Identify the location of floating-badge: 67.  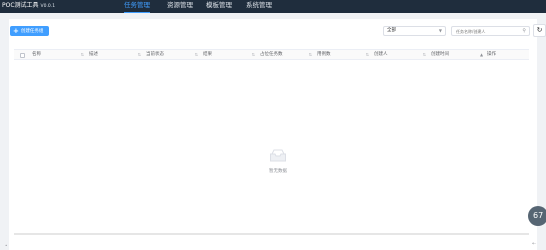
(537, 216).